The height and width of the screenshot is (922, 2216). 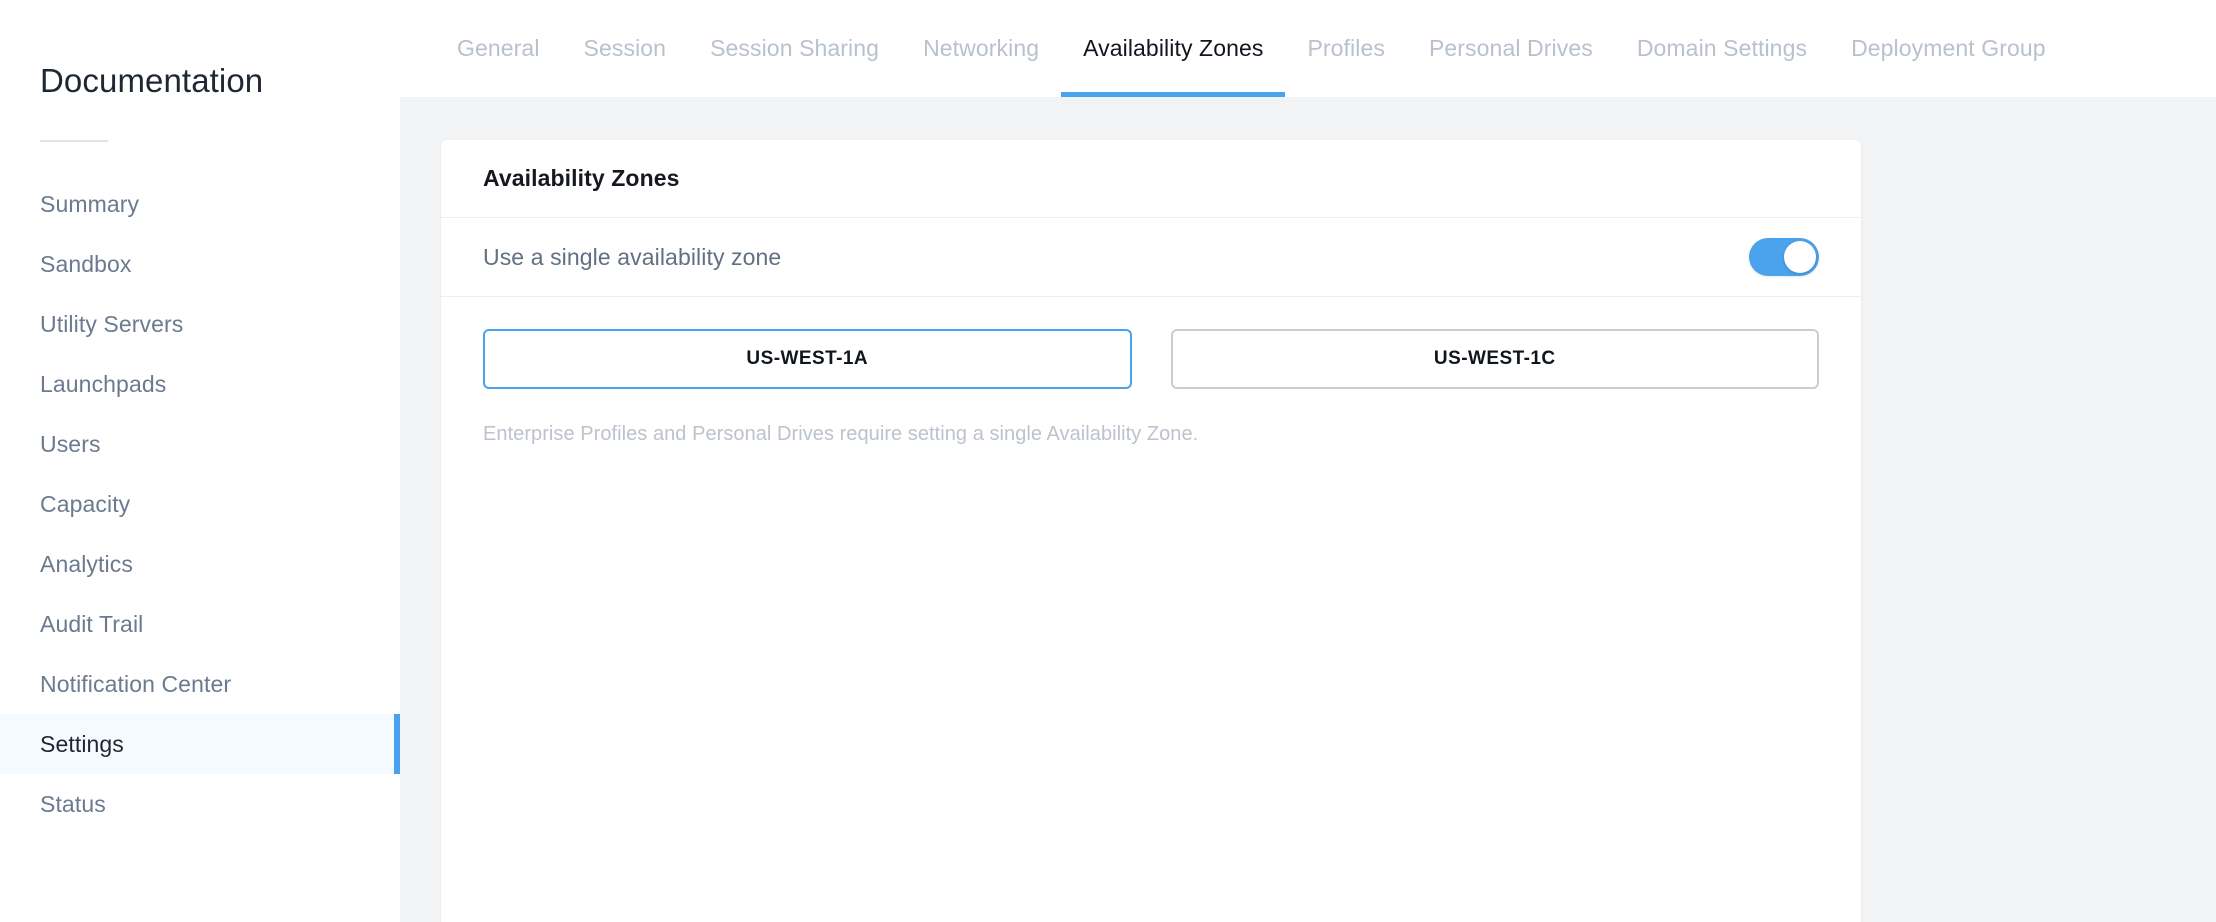 I want to click on sidebar-item-launchpads: Launchpads, so click(x=200, y=384).